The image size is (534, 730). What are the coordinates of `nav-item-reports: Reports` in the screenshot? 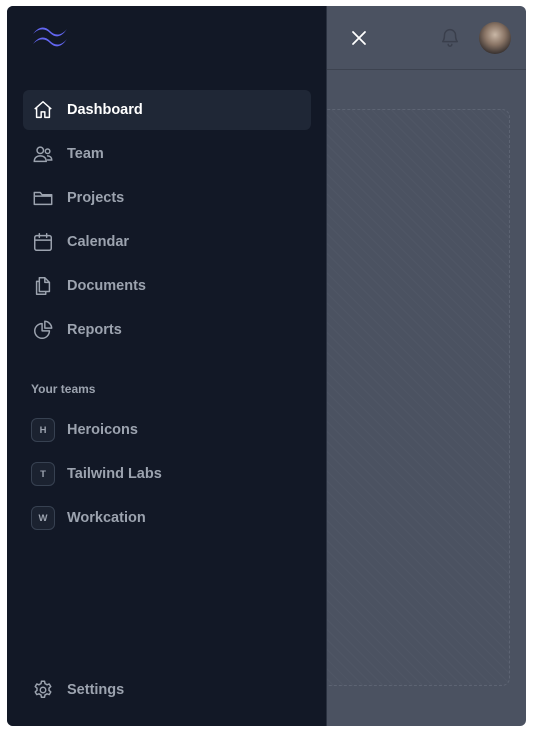 It's located at (167, 330).